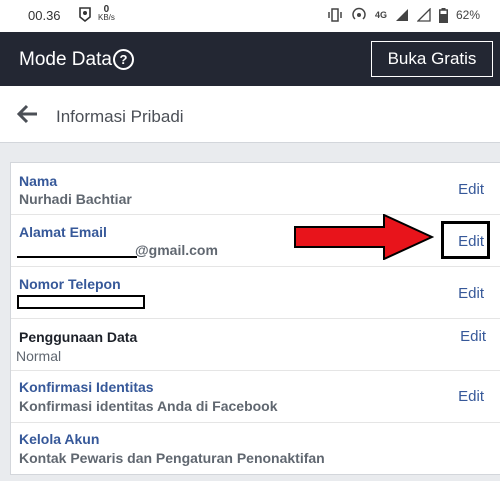 The width and height of the screenshot is (500, 481). Describe the element at coordinates (65, 59) in the screenshot. I see `data-mode-title: Mode Data` at that location.